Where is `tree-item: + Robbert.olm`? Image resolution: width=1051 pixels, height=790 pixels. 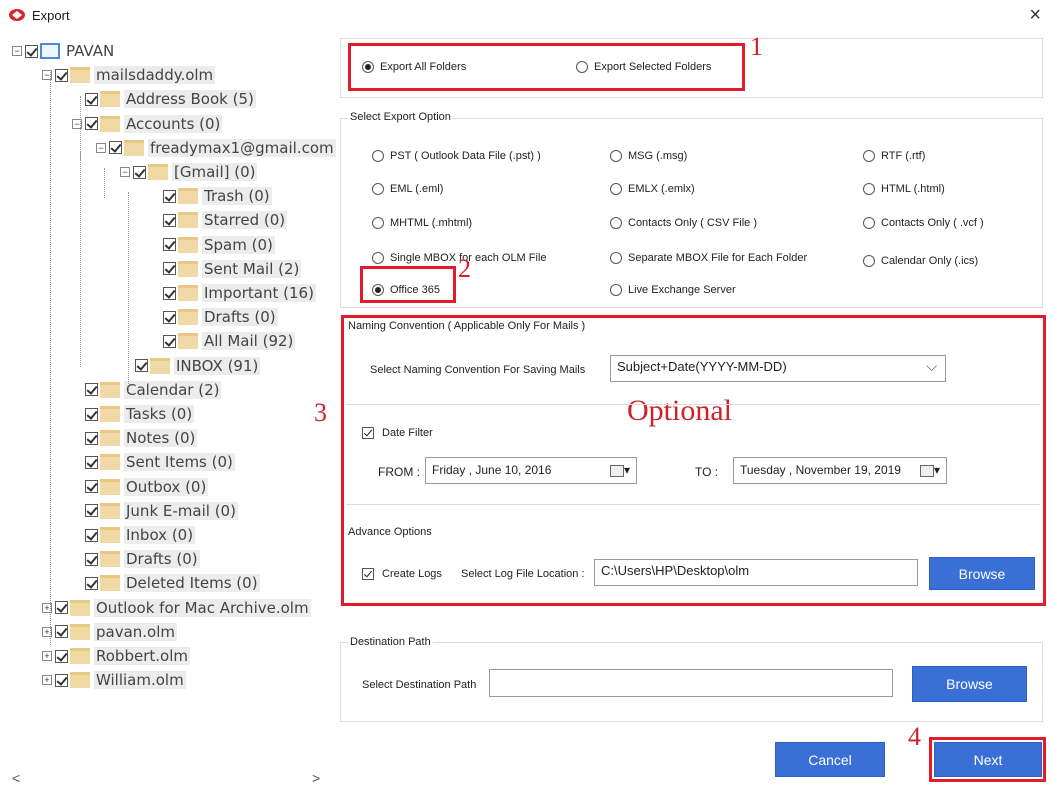 tree-item: + Robbert.olm is located at coordinates (116, 656).